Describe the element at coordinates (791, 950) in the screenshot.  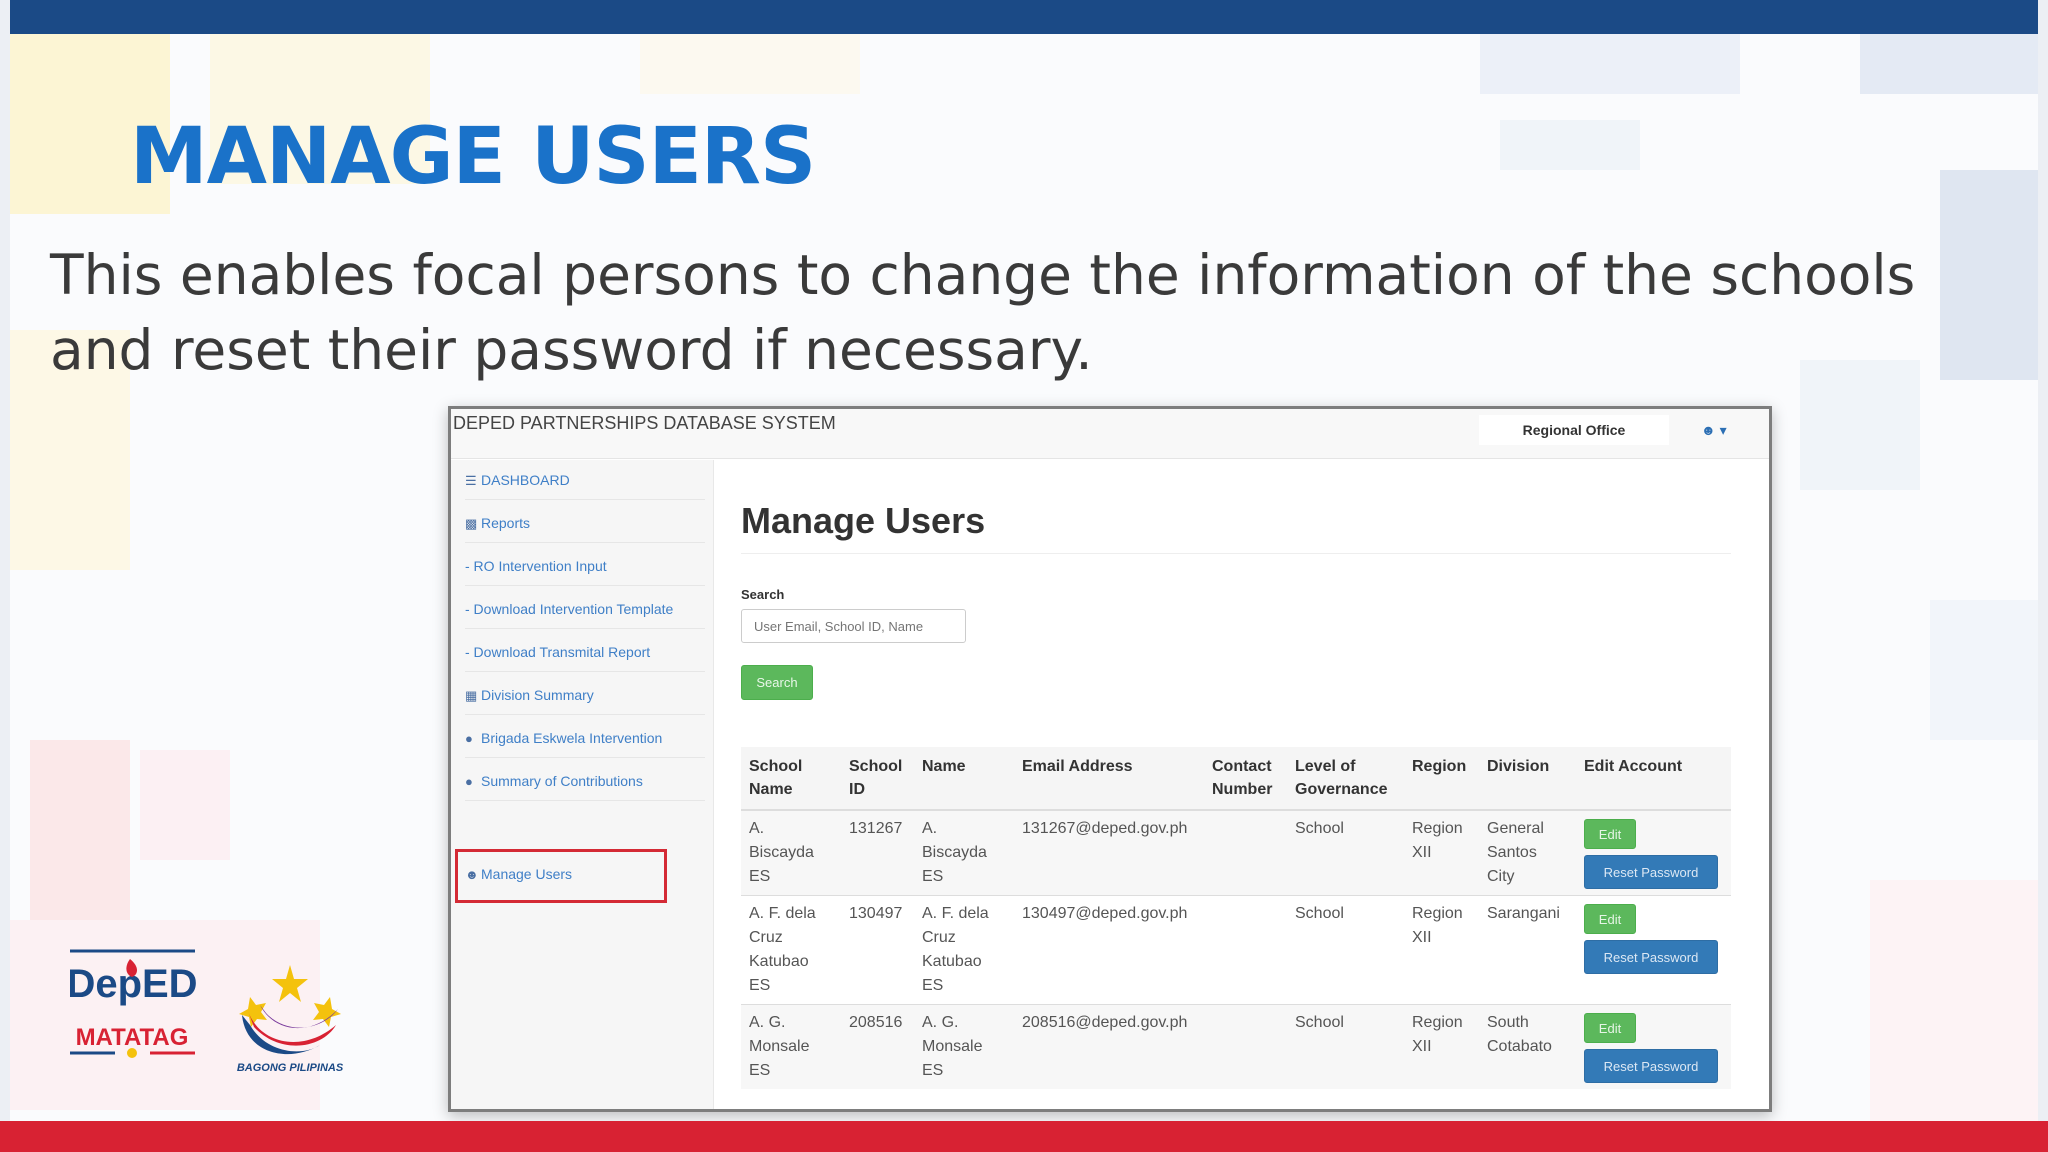
I see `cell-school-name: A. F. dela Cruz Katubao ES` at that location.